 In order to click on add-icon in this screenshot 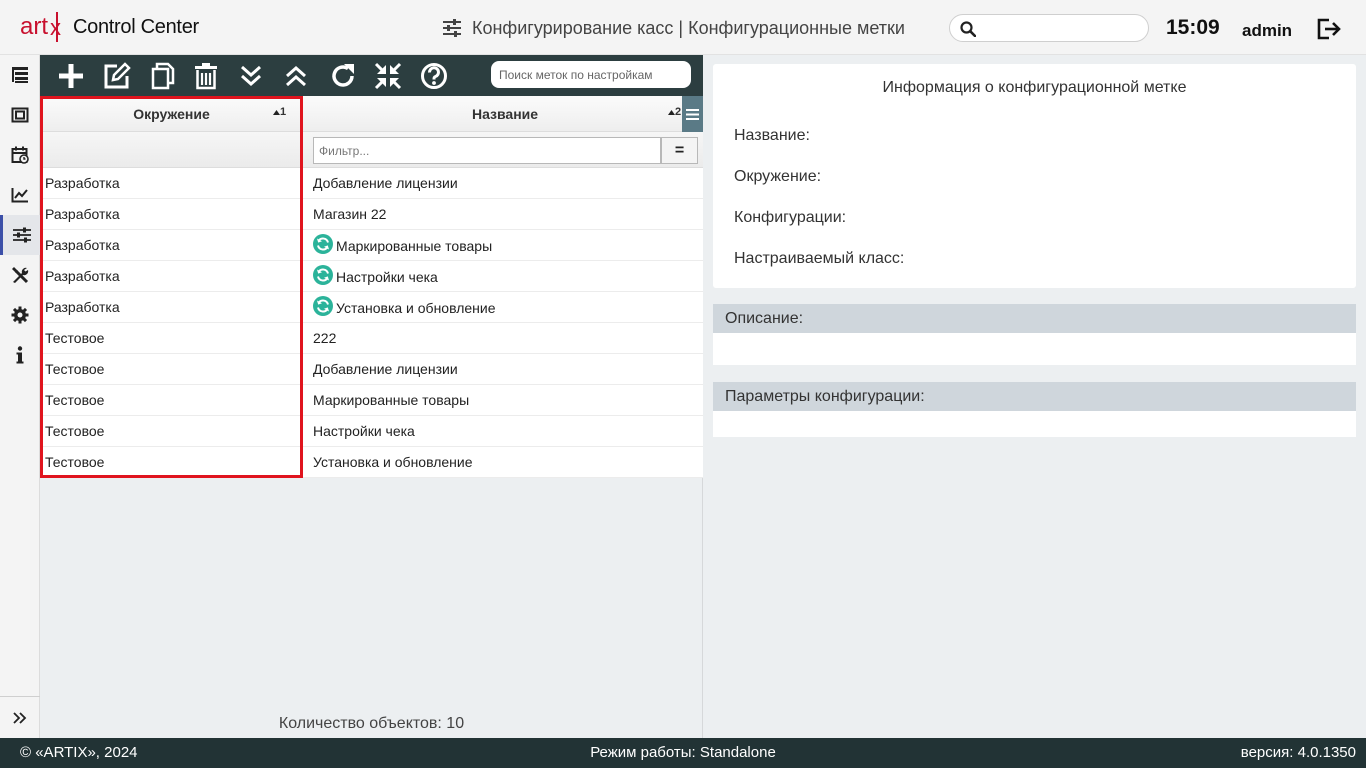, I will do `click(71, 76)`.